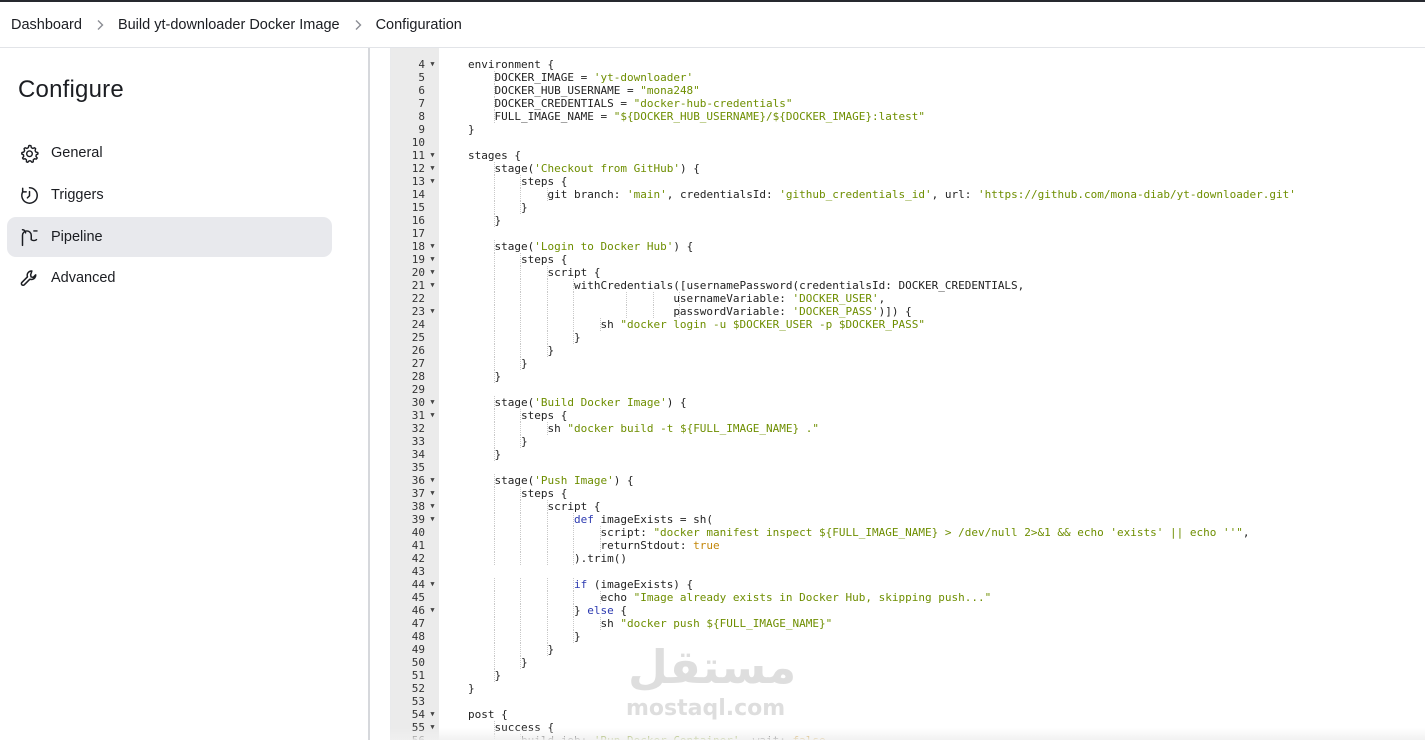  I want to click on line-number: 39, so click(418, 519).